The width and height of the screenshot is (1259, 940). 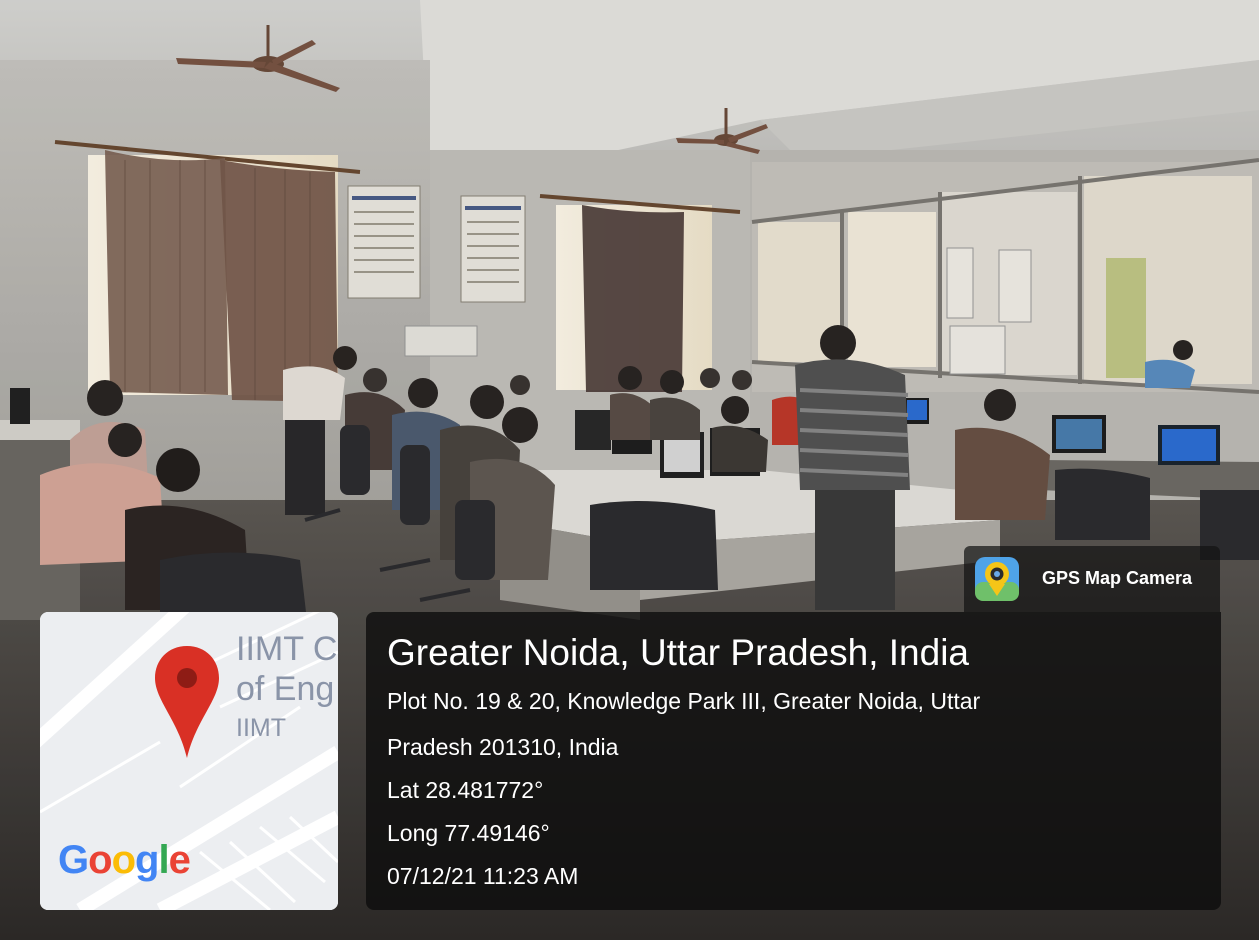 What do you see at coordinates (678, 652) in the screenshot?
I see `location-title: Greater Noida, Uttar Pradesh, India` at bounding box center [678, 652].